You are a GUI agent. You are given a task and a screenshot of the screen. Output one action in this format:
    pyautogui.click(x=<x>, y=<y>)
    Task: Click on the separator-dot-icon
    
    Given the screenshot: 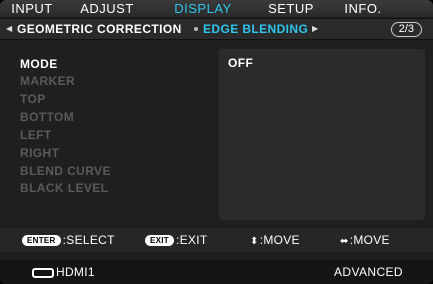 What is the action you would take?
    pyautogui.click(x=196, y=29)
    